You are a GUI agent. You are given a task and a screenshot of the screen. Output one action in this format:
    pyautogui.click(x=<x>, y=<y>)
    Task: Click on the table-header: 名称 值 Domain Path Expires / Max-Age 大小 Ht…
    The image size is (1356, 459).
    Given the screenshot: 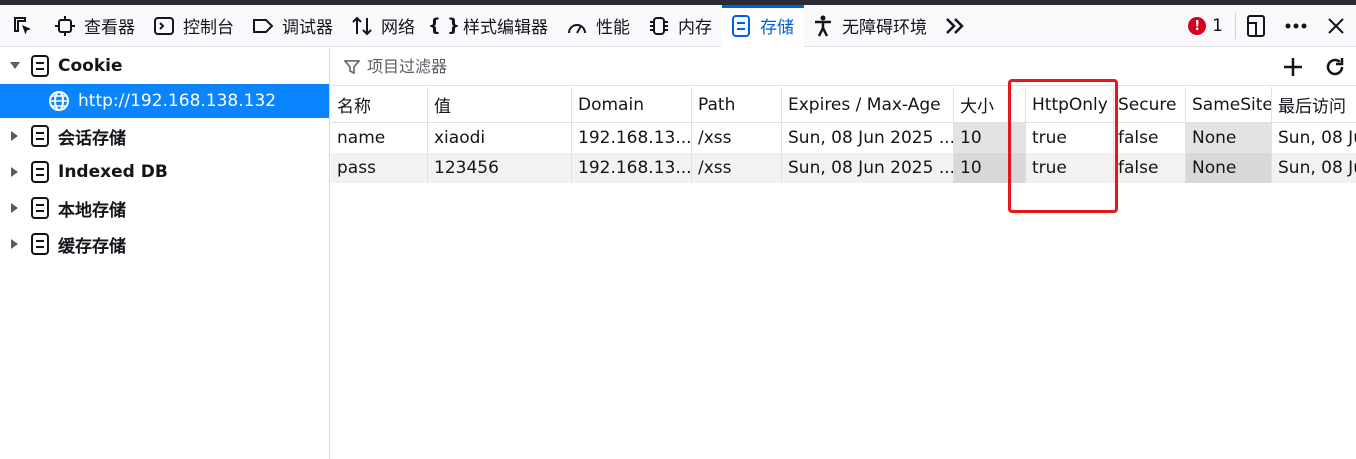 What is the action you would take?
    pyautogui.click(x=843, y=105)
    